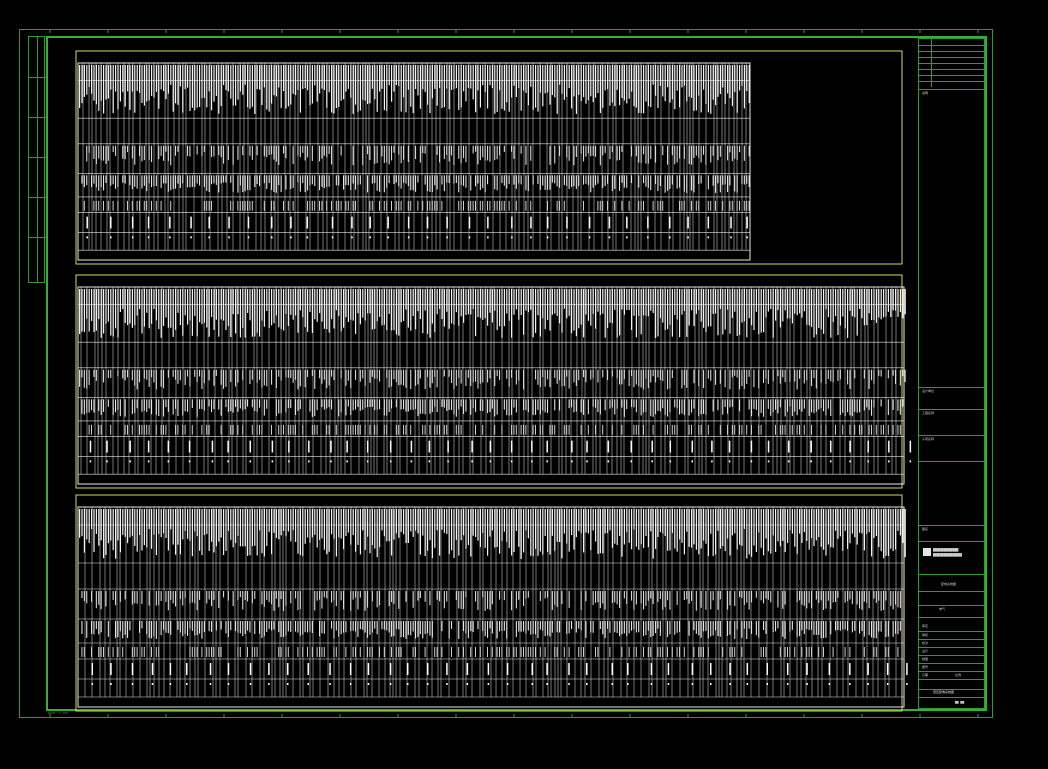  What do you see at coordinates (952, 64) in the screenshot?
I see `revision-table` at bounding box center [952, 64].